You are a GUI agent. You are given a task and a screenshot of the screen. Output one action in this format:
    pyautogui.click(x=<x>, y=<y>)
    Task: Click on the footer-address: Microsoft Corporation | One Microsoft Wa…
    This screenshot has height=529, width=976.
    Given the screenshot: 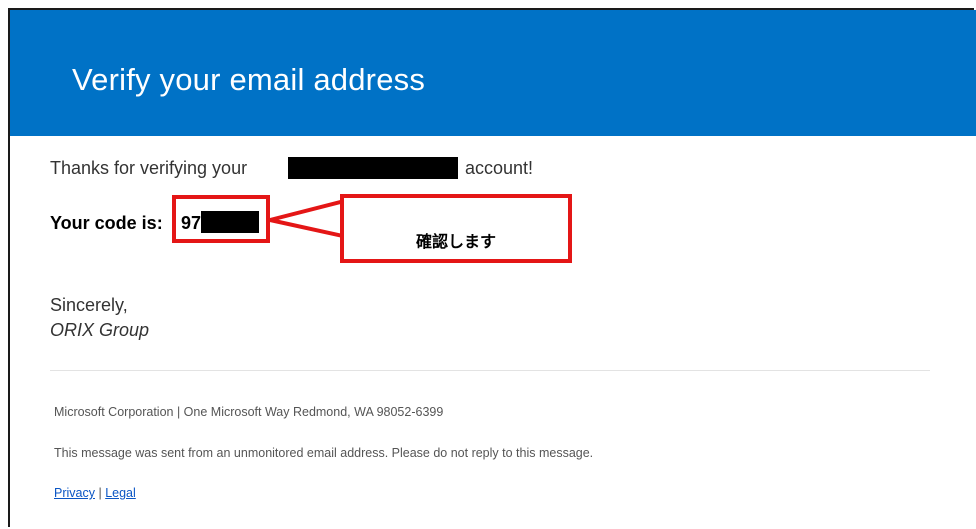 What is the action you would take?
    pyautogui.click(x=249, y=412)
    